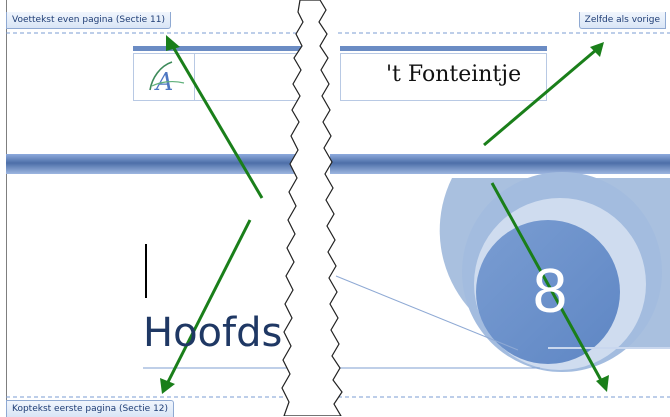 The height and width of the screenshot is (417, 670). What do you see at coordinates (212, 333) in the screenshot?
I see `heading-text: Hoofds` at bounding box center [212, 333].